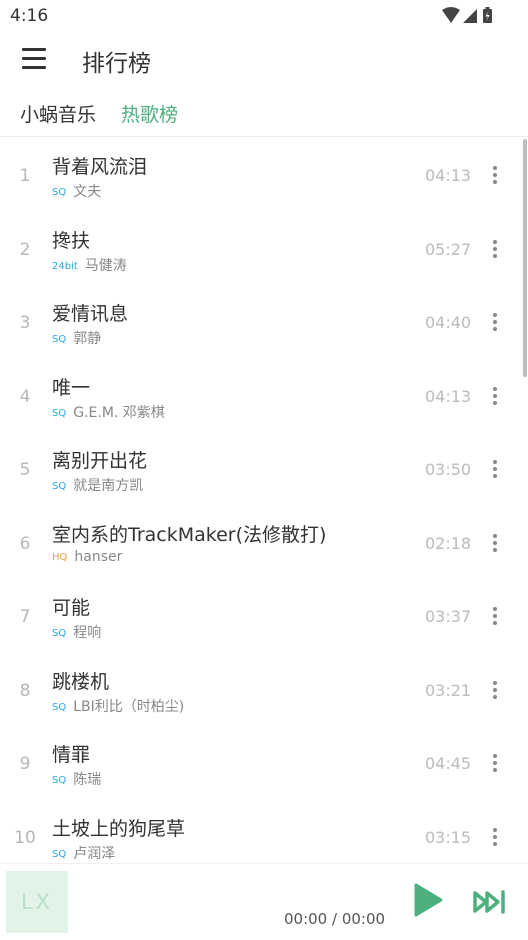 The width and height of the screenshot is (528, 940). What do you see at coordinates (98, 556) in the screenshot?
I see `song-artist: hanser` at bounding box center [98, 556].